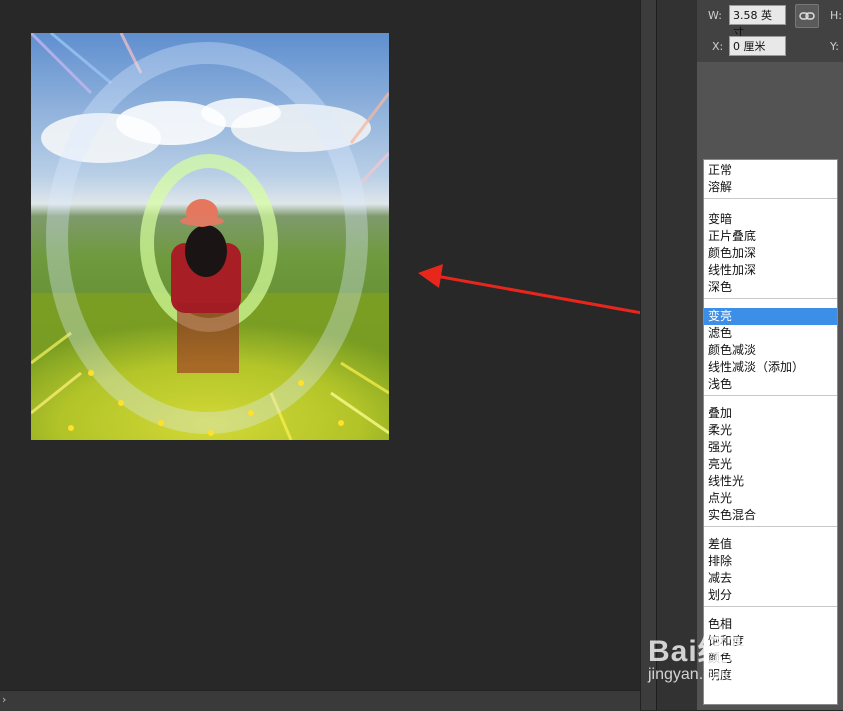 The height and width of the screenshot is (711, 843). Describe the element at coordinates (807, 16) in the screenshot. I see `chain-link-icon` at that location.